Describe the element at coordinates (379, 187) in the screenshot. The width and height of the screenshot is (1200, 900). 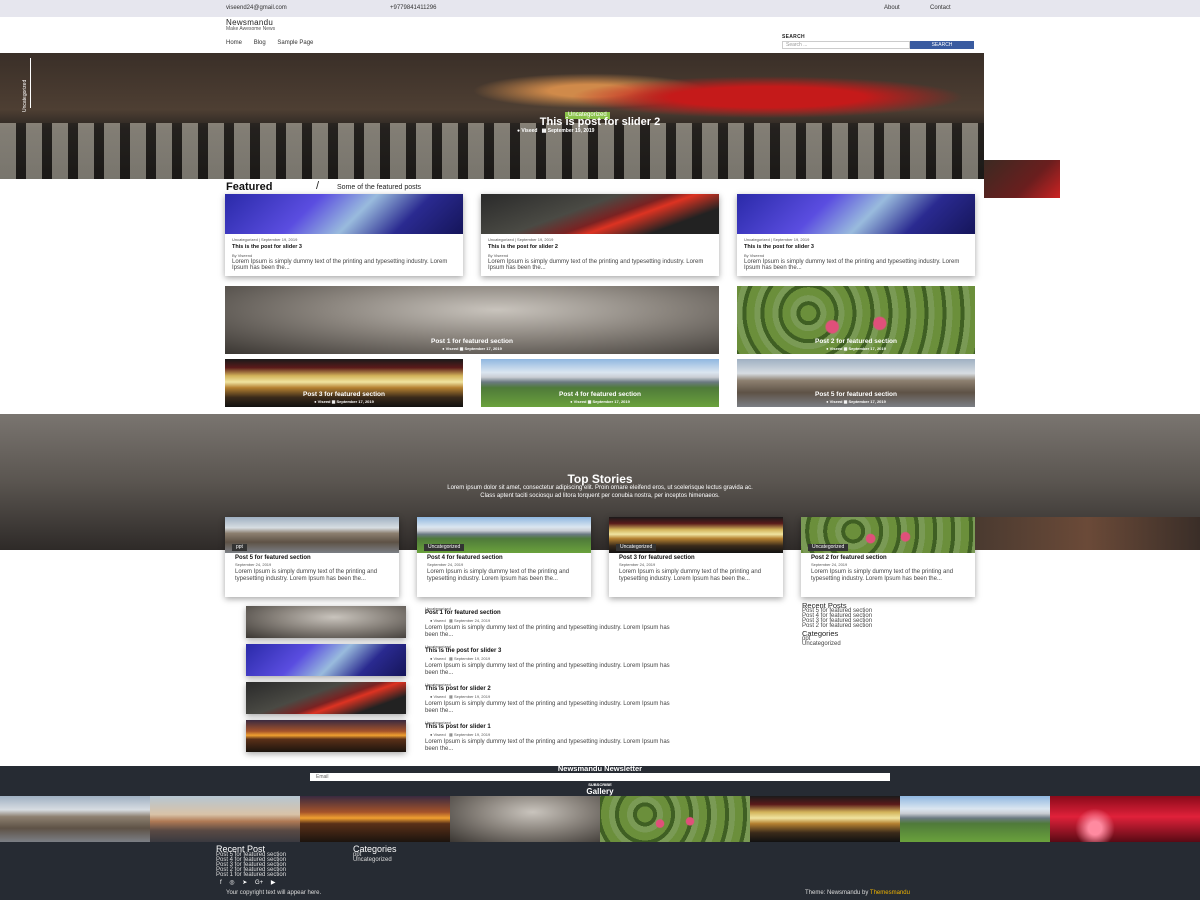
I see `featured-subheading: Some of the featured posts` at that location.